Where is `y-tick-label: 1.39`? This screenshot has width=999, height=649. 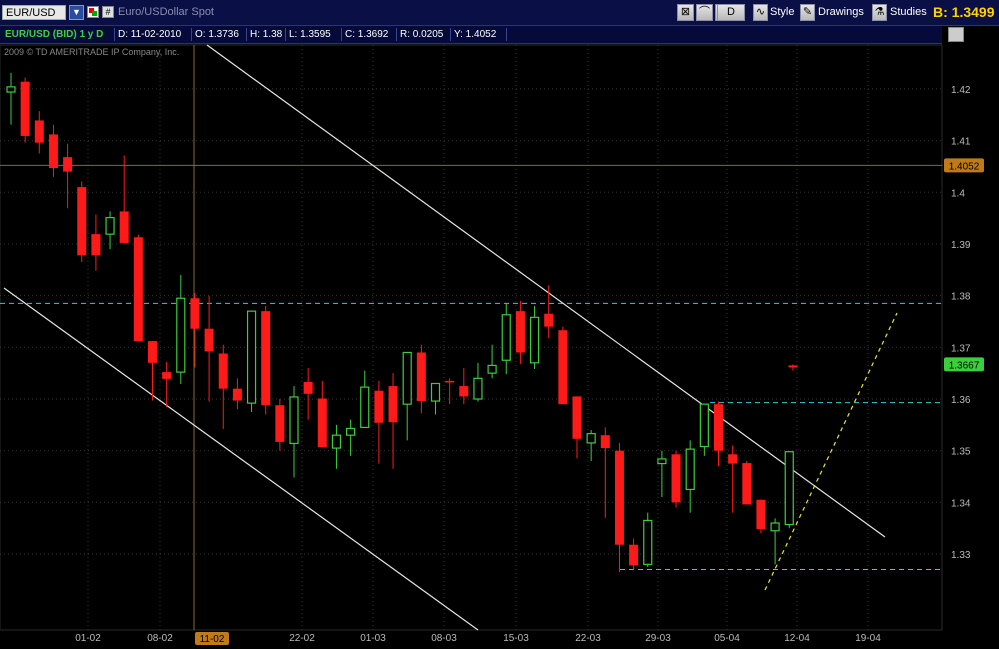
y-tick-label: 1.39 is located at coordinates (961, 245).